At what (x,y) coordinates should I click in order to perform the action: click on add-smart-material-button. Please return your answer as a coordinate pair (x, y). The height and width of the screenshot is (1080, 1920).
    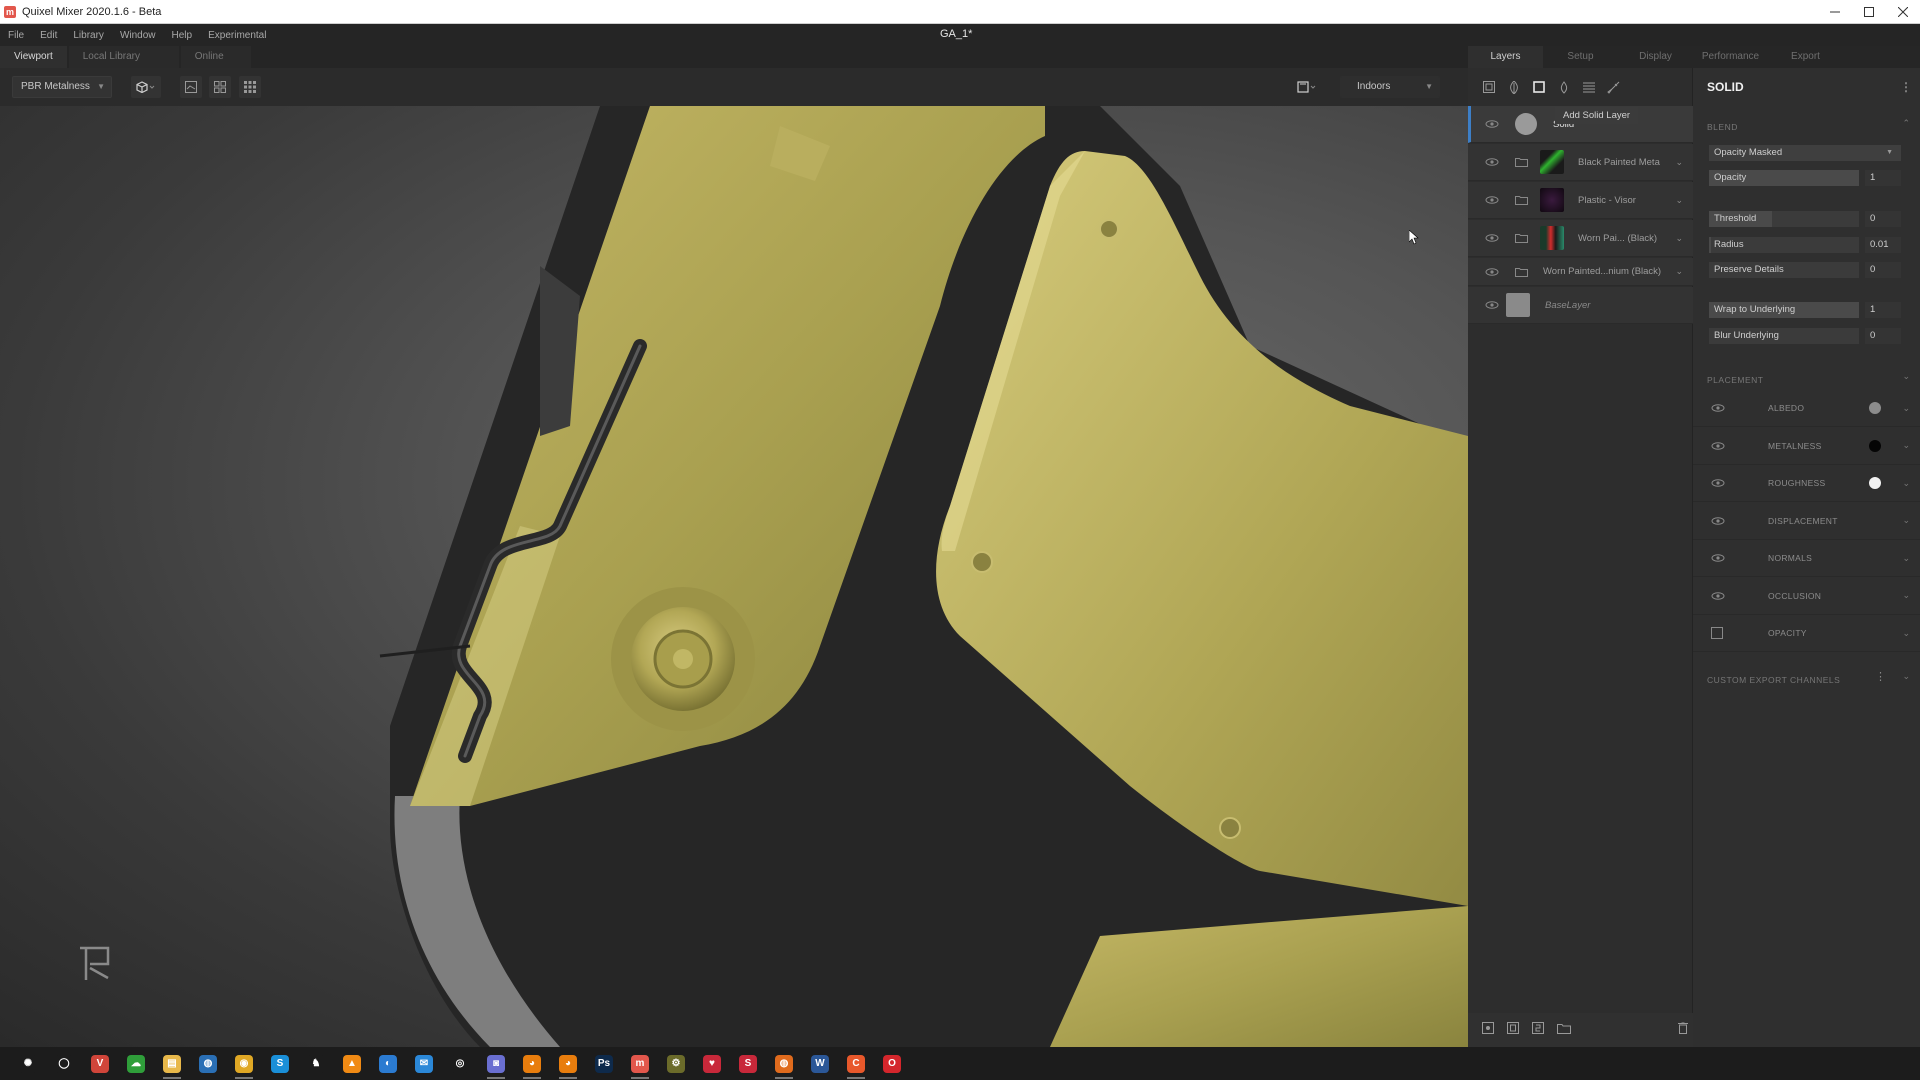
    Looking at the image, I should click on (1588, 87).